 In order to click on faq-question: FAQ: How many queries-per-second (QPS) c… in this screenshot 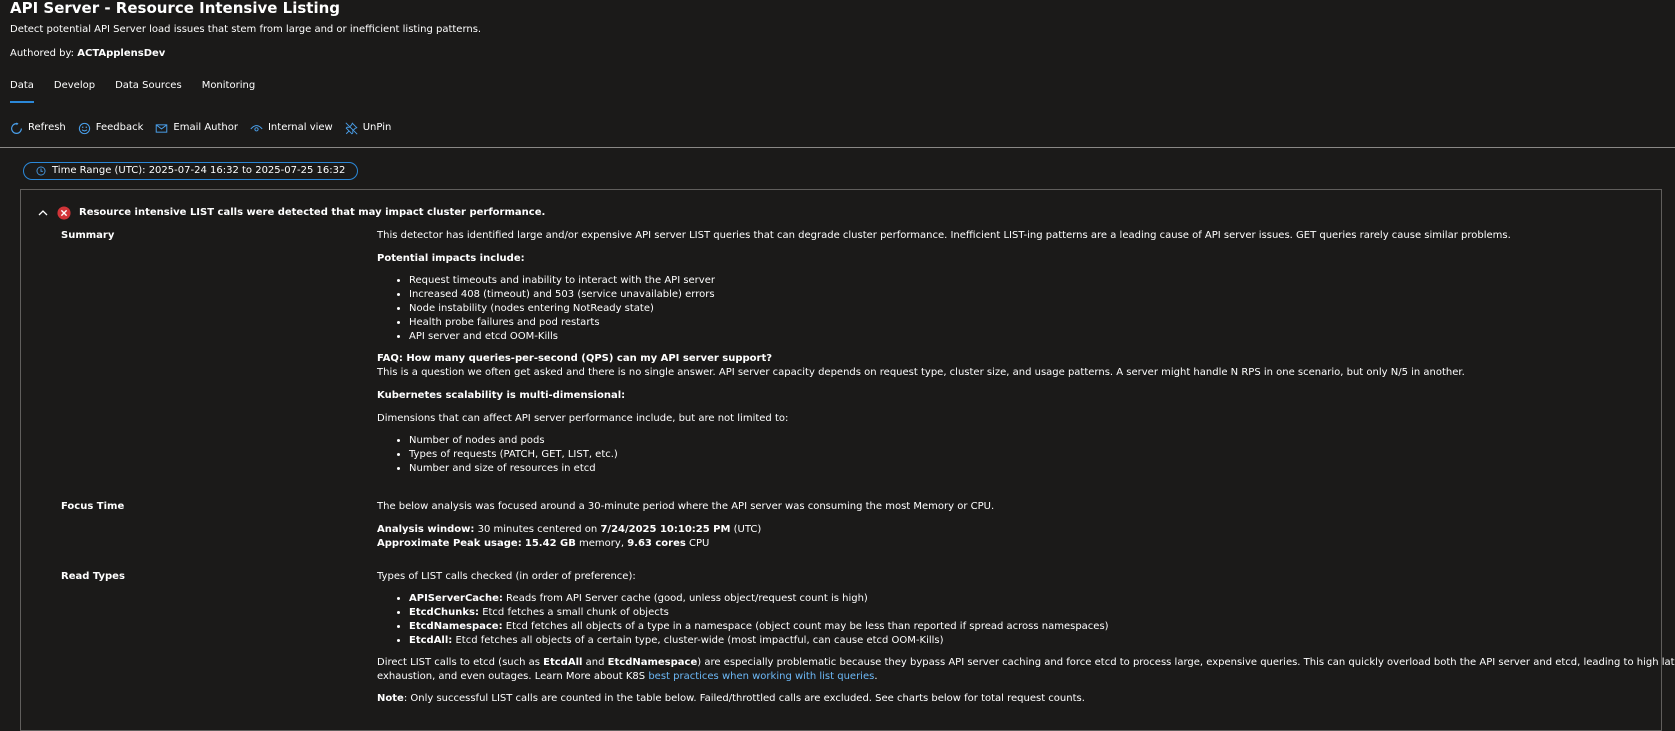, I will do `click(575, 358)`.